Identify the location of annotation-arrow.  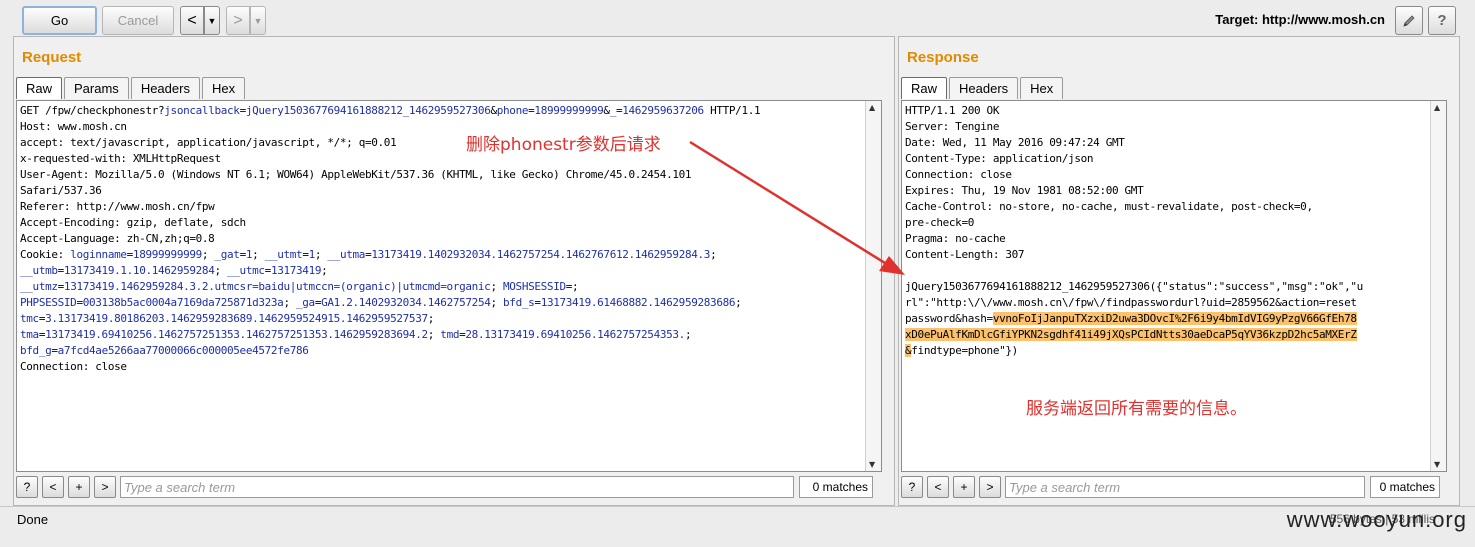
(797, 207).